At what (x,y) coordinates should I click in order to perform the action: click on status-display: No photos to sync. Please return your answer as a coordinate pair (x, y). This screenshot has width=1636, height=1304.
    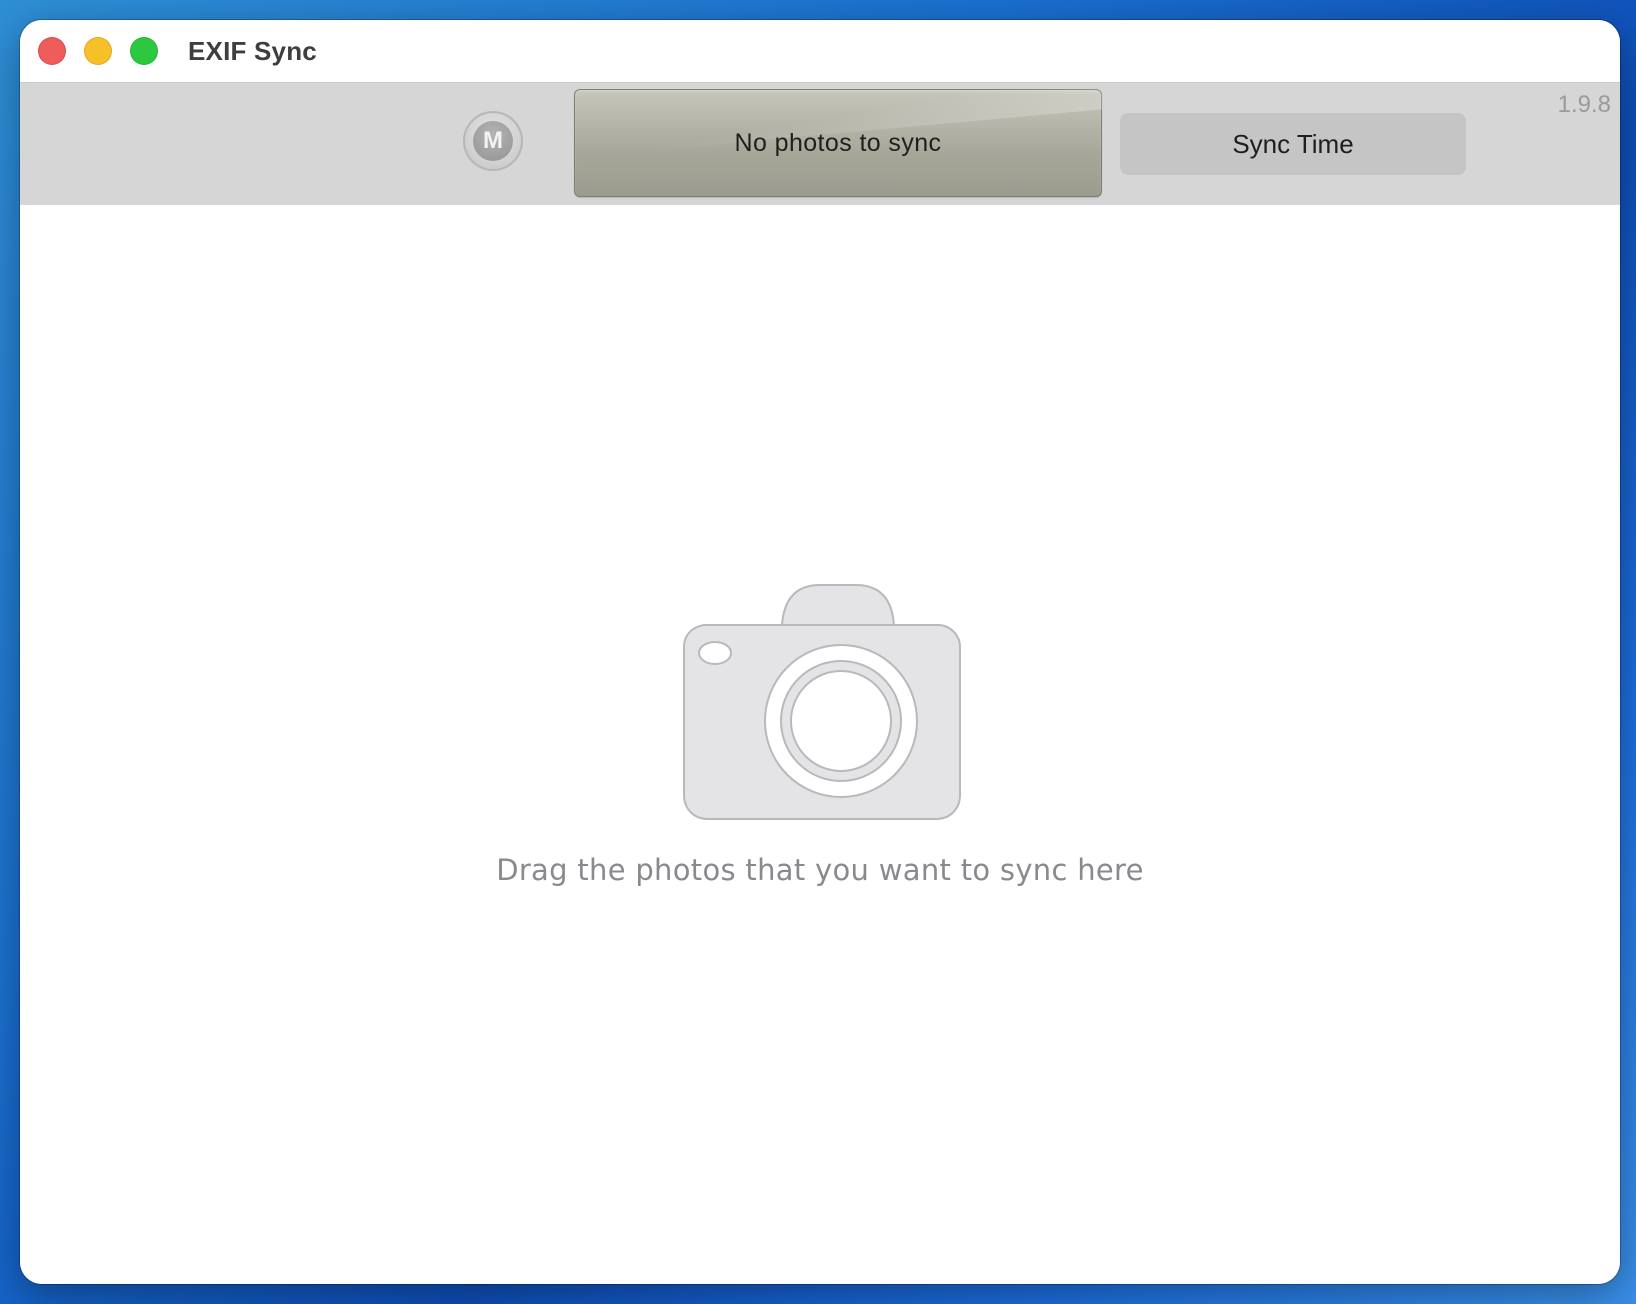
    Looking at the image, I should click on (838, 143).